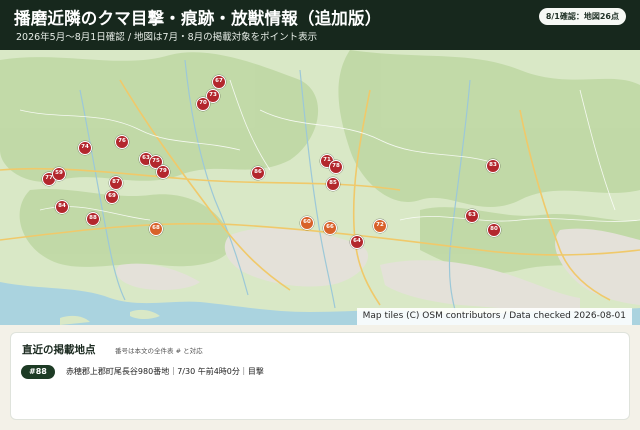  I want to click on count-badge: 8/1確認：地図26点, so click(582, 16).